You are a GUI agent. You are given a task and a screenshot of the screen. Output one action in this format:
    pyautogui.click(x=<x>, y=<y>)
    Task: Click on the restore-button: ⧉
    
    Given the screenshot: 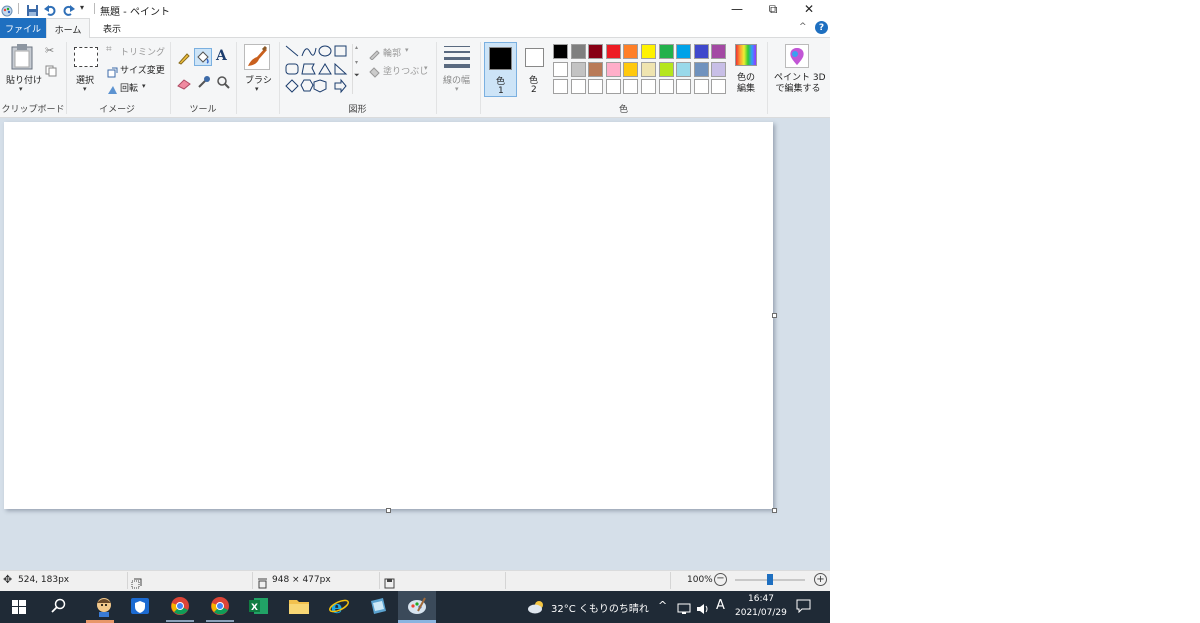 What is the action you would take?
    pyautogui.click(x=773, y=9)
    